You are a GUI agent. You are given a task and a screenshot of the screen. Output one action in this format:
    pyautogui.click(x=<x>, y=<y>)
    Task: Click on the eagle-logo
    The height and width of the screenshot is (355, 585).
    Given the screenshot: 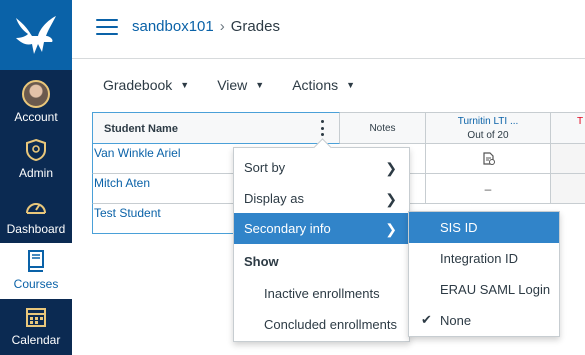 What is the action you would take?
    pyautogui.click(x=36, y=35)
    